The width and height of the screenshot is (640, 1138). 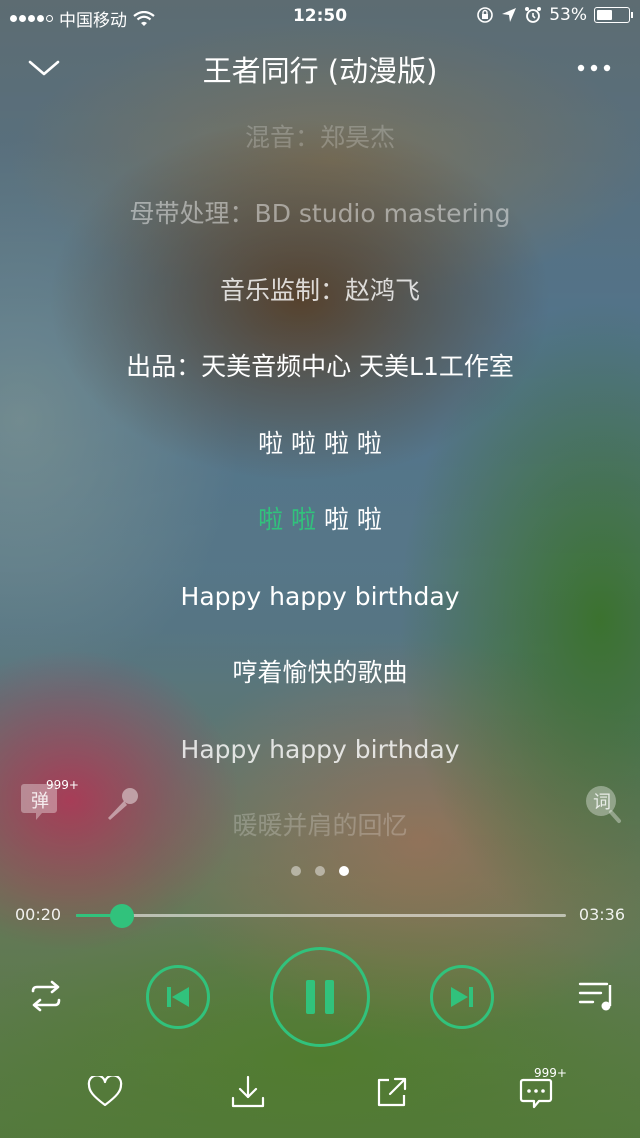 I want to click on progress-slider, so click(x=321, y=916).